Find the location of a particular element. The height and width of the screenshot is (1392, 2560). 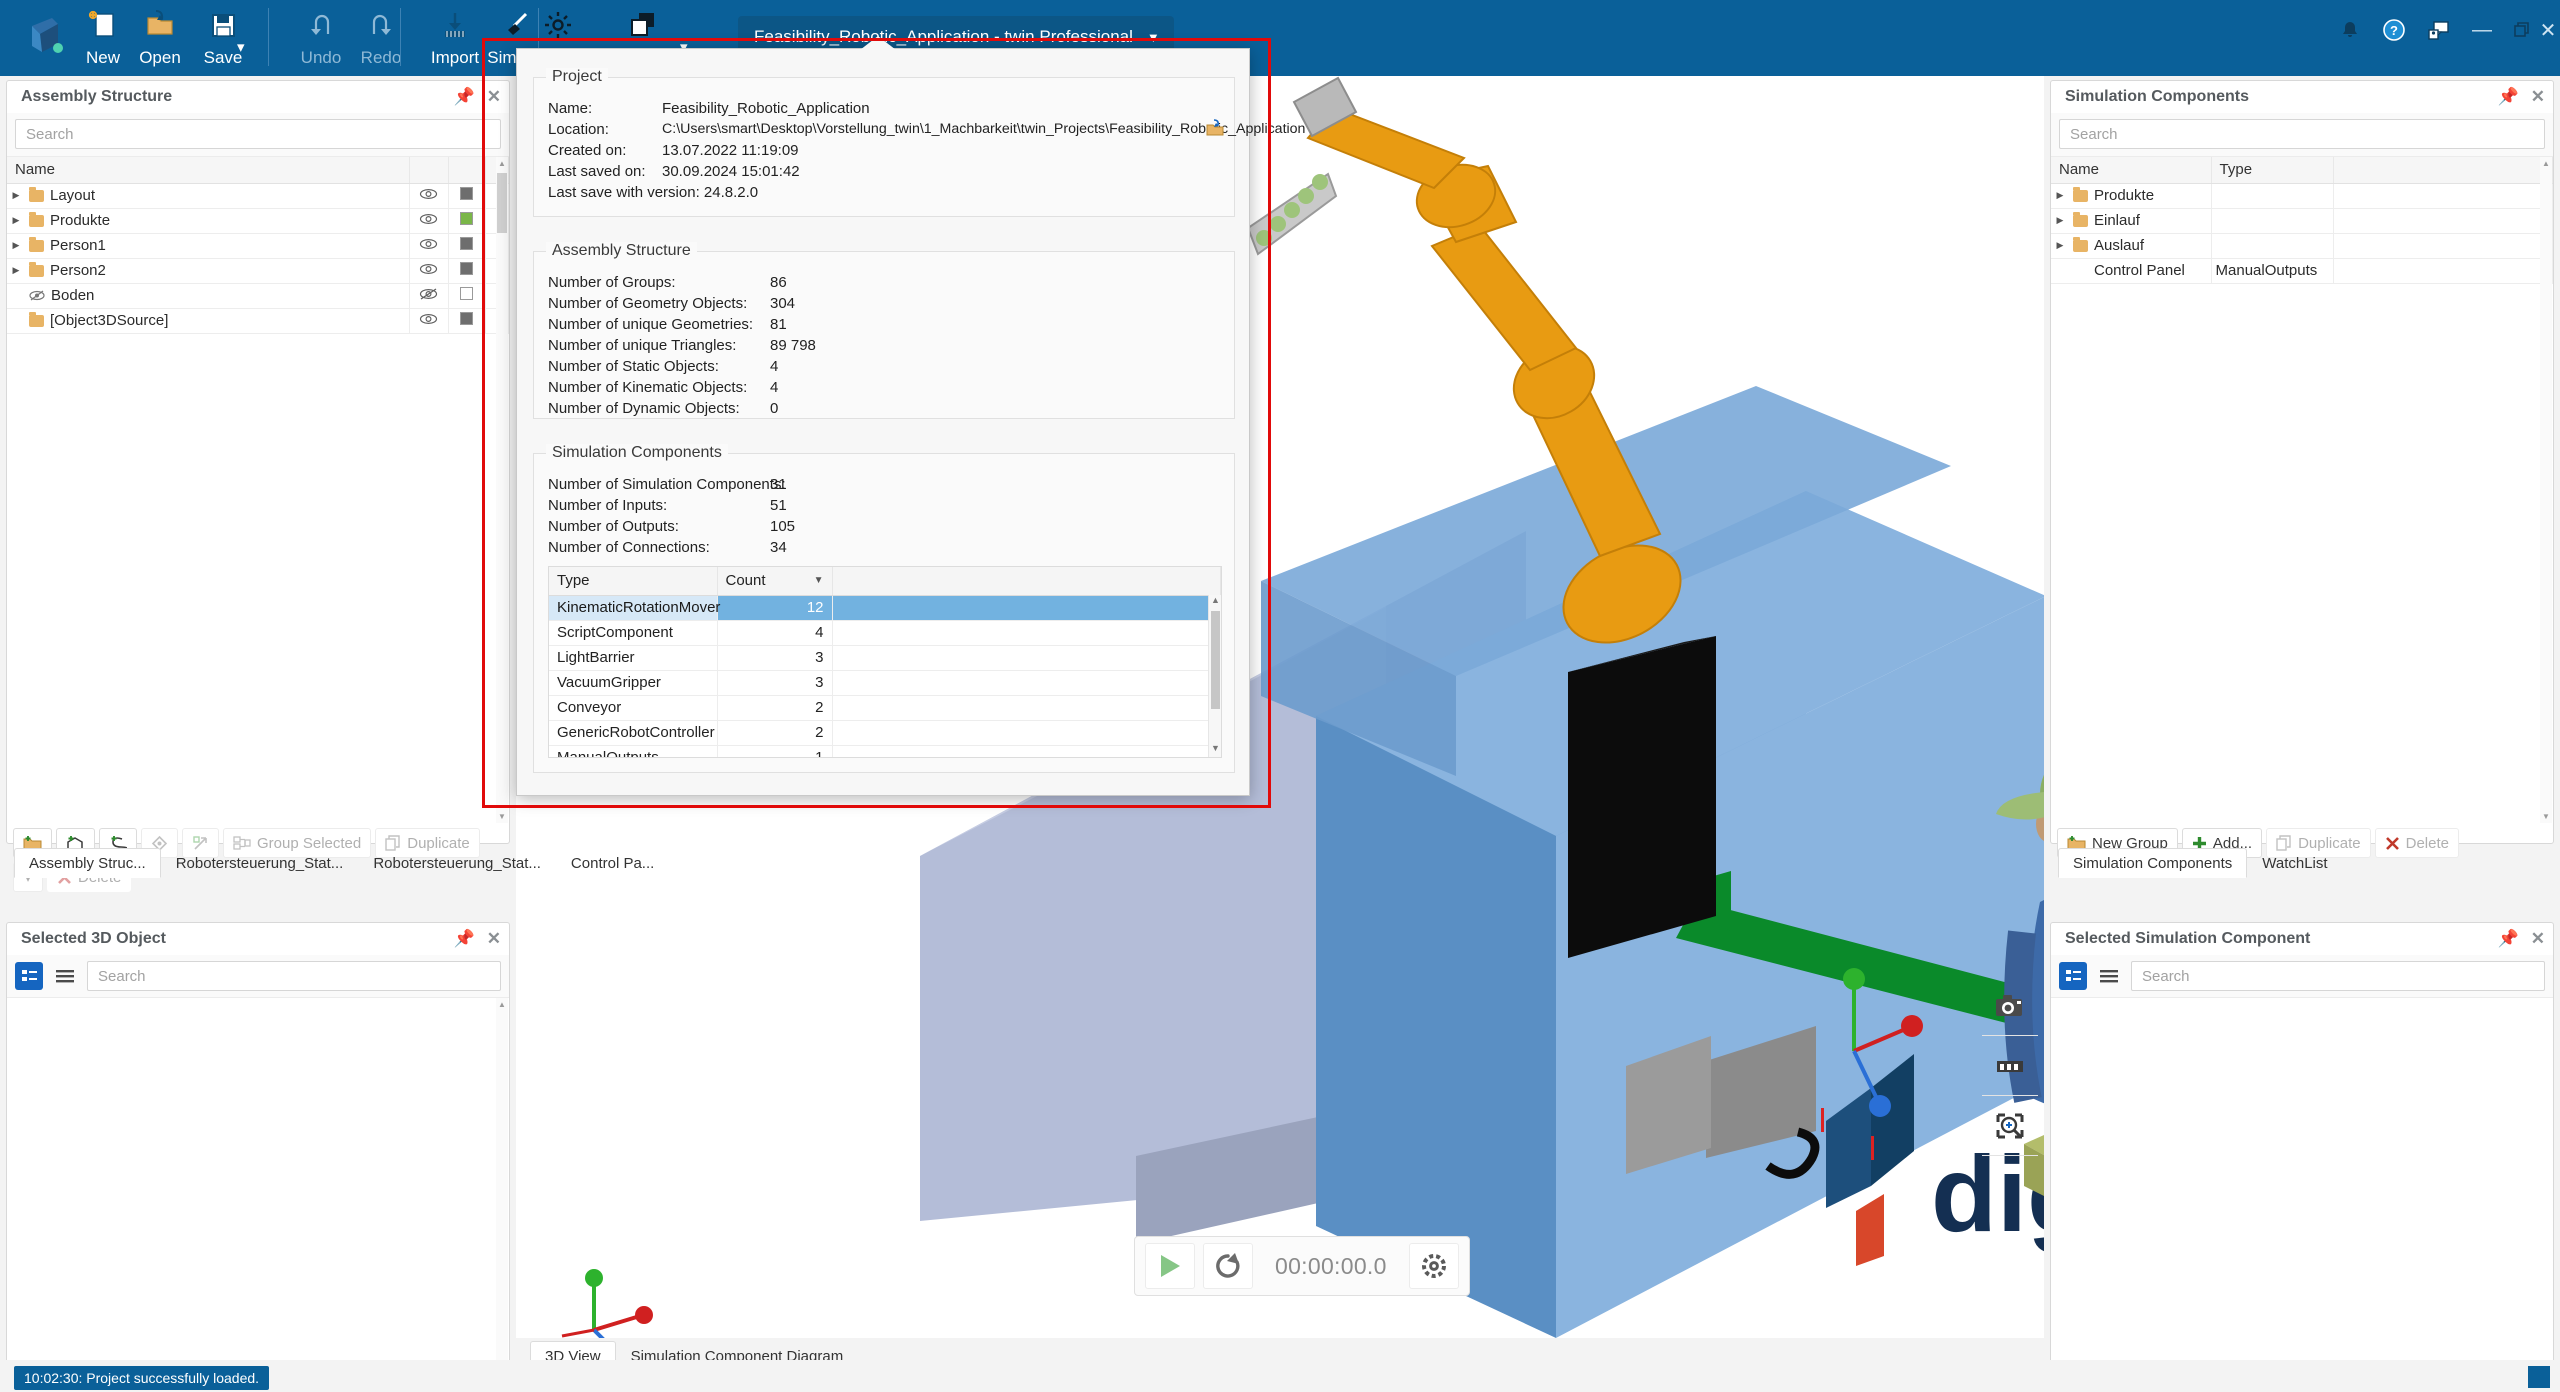

assembly-vertical-scrollbar: ▲ ▼ is located at coordinates (502, 490).